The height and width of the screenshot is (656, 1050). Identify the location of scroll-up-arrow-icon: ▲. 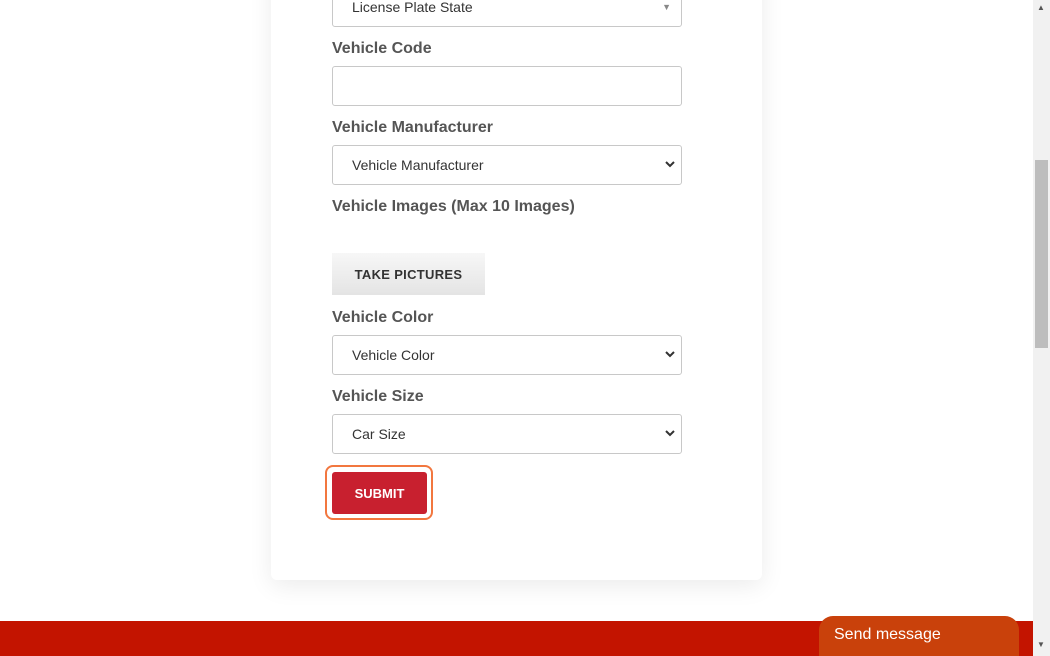
(1041, 7).